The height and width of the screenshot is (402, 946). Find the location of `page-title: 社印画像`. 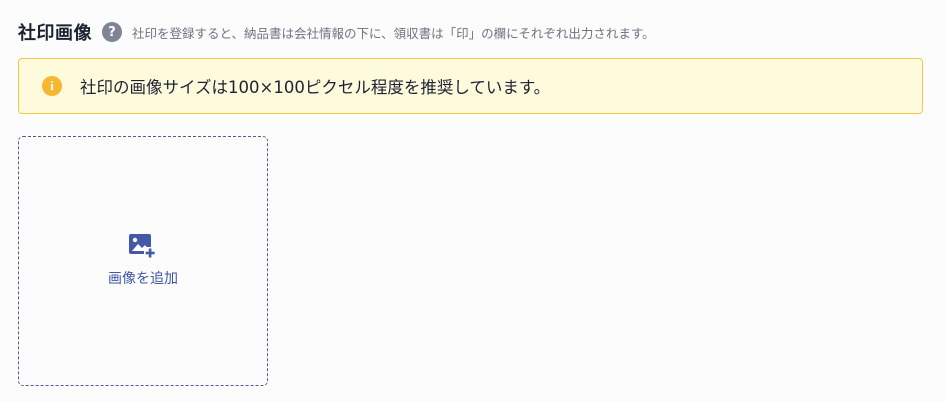

page-title: 社印画像 is located at coordinates (55, 33).